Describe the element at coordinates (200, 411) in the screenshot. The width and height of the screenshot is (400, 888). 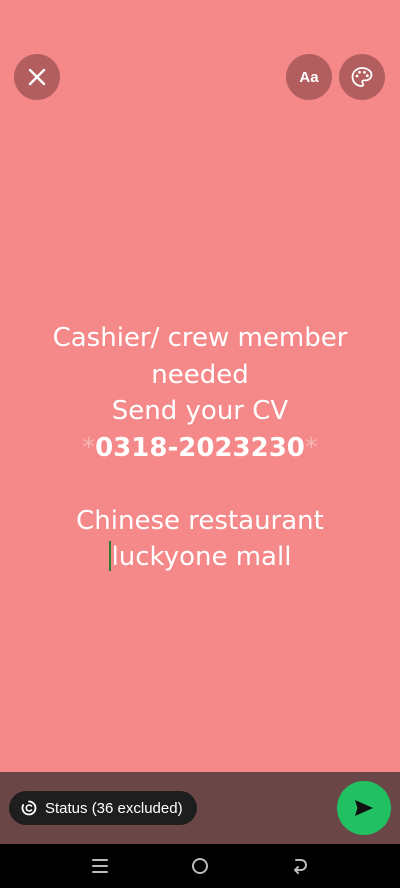
I see `status-line: Send your CV` at that location.